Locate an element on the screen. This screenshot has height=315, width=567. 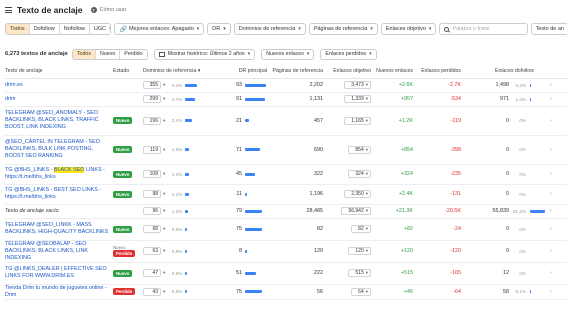
lost-links-value: -20.5K is located at coordinates (453, 211).